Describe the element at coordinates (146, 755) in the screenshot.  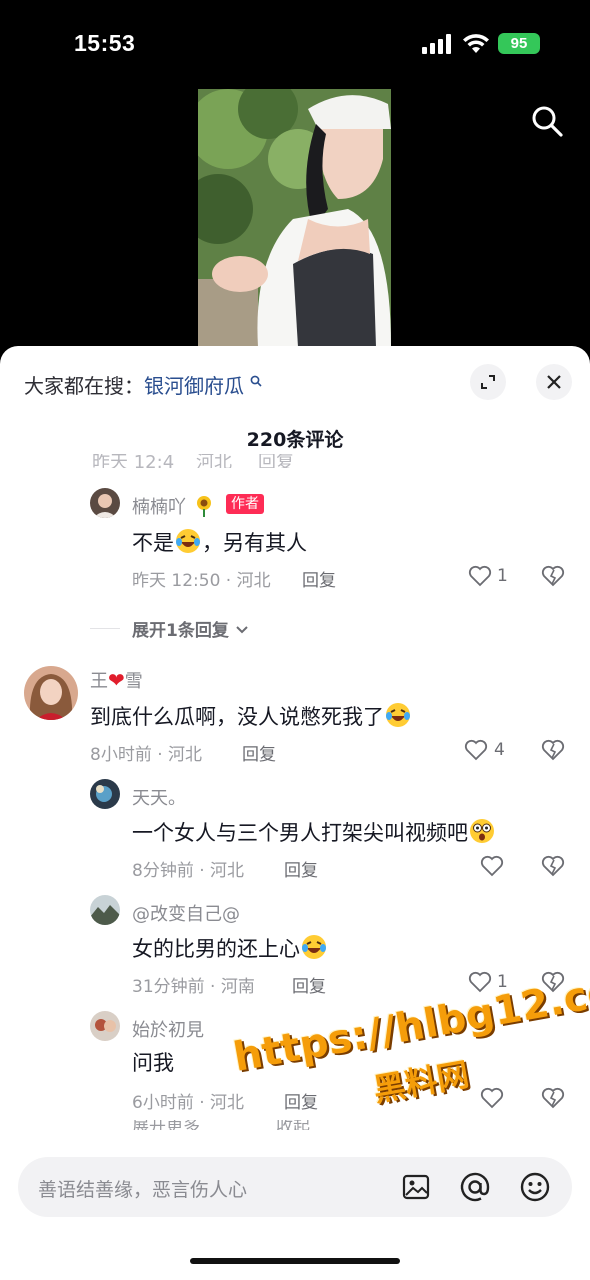
I see `comment-time-location: 8小时前 · 河北` at that location.